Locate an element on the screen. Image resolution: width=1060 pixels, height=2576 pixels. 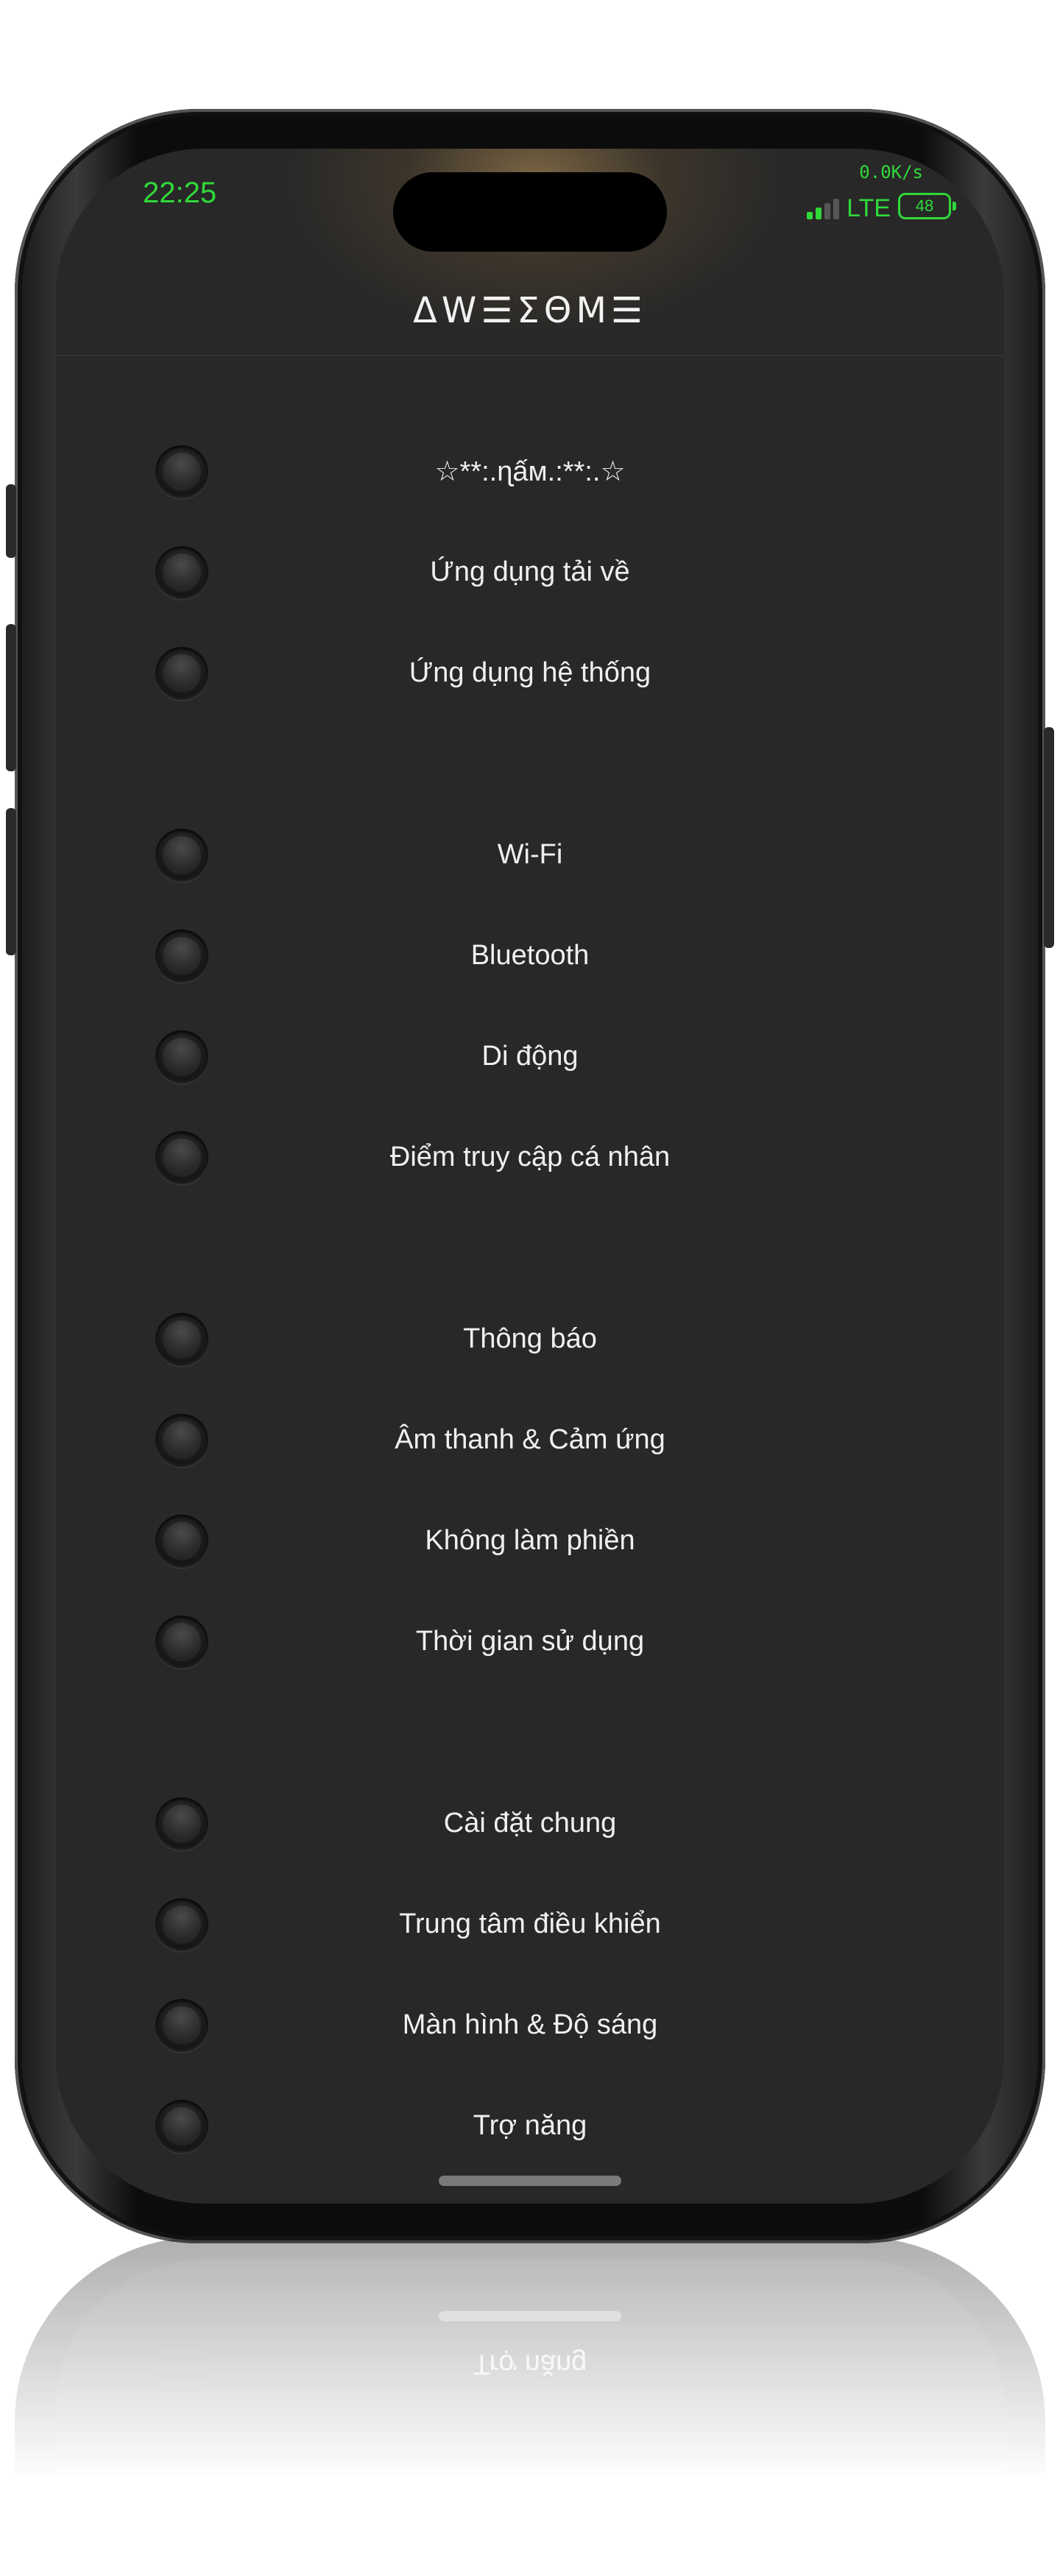
list-item-label: Di động is located at coordinates (530, 1056).